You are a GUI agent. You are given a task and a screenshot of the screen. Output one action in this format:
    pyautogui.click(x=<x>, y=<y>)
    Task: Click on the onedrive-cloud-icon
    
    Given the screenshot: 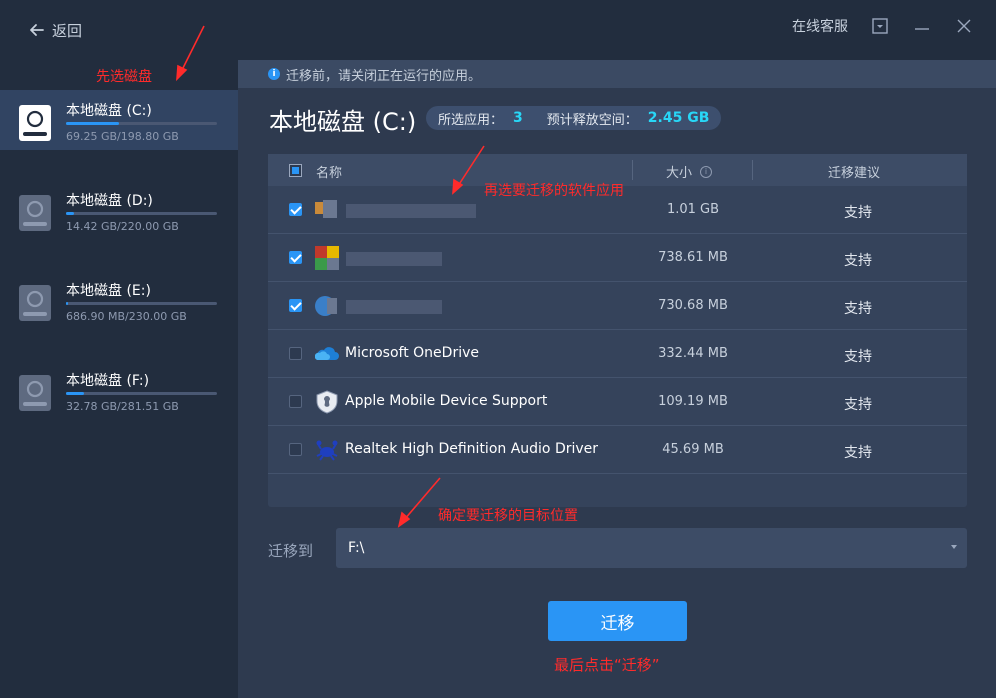 What is the action you would take?
    pyautogui.click(x=327, y=353)
    